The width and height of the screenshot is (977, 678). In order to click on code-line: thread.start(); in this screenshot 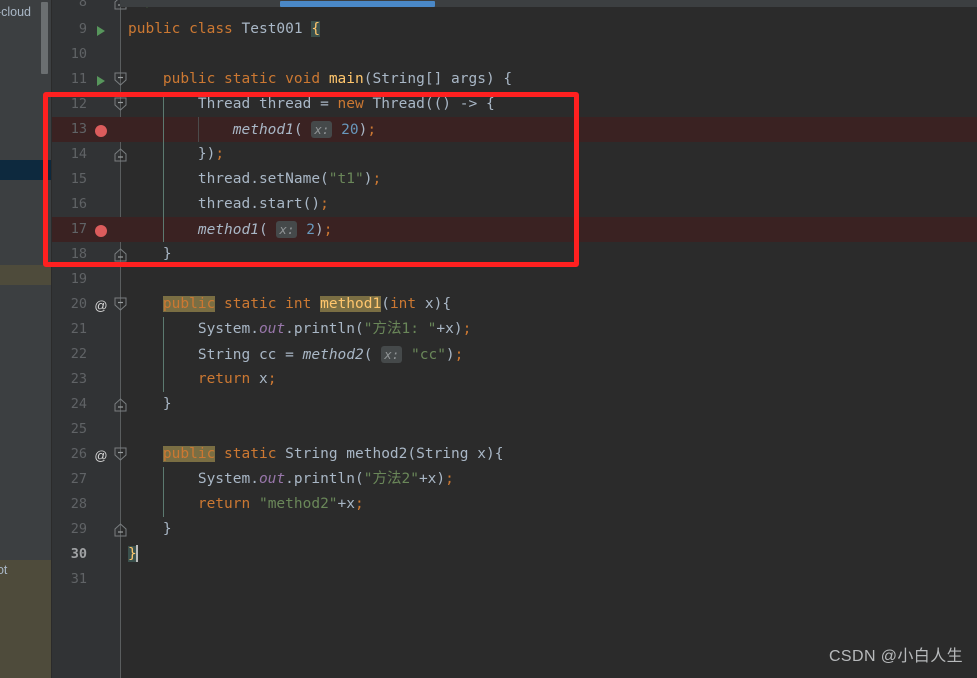, I will do `click(548, 204)`.